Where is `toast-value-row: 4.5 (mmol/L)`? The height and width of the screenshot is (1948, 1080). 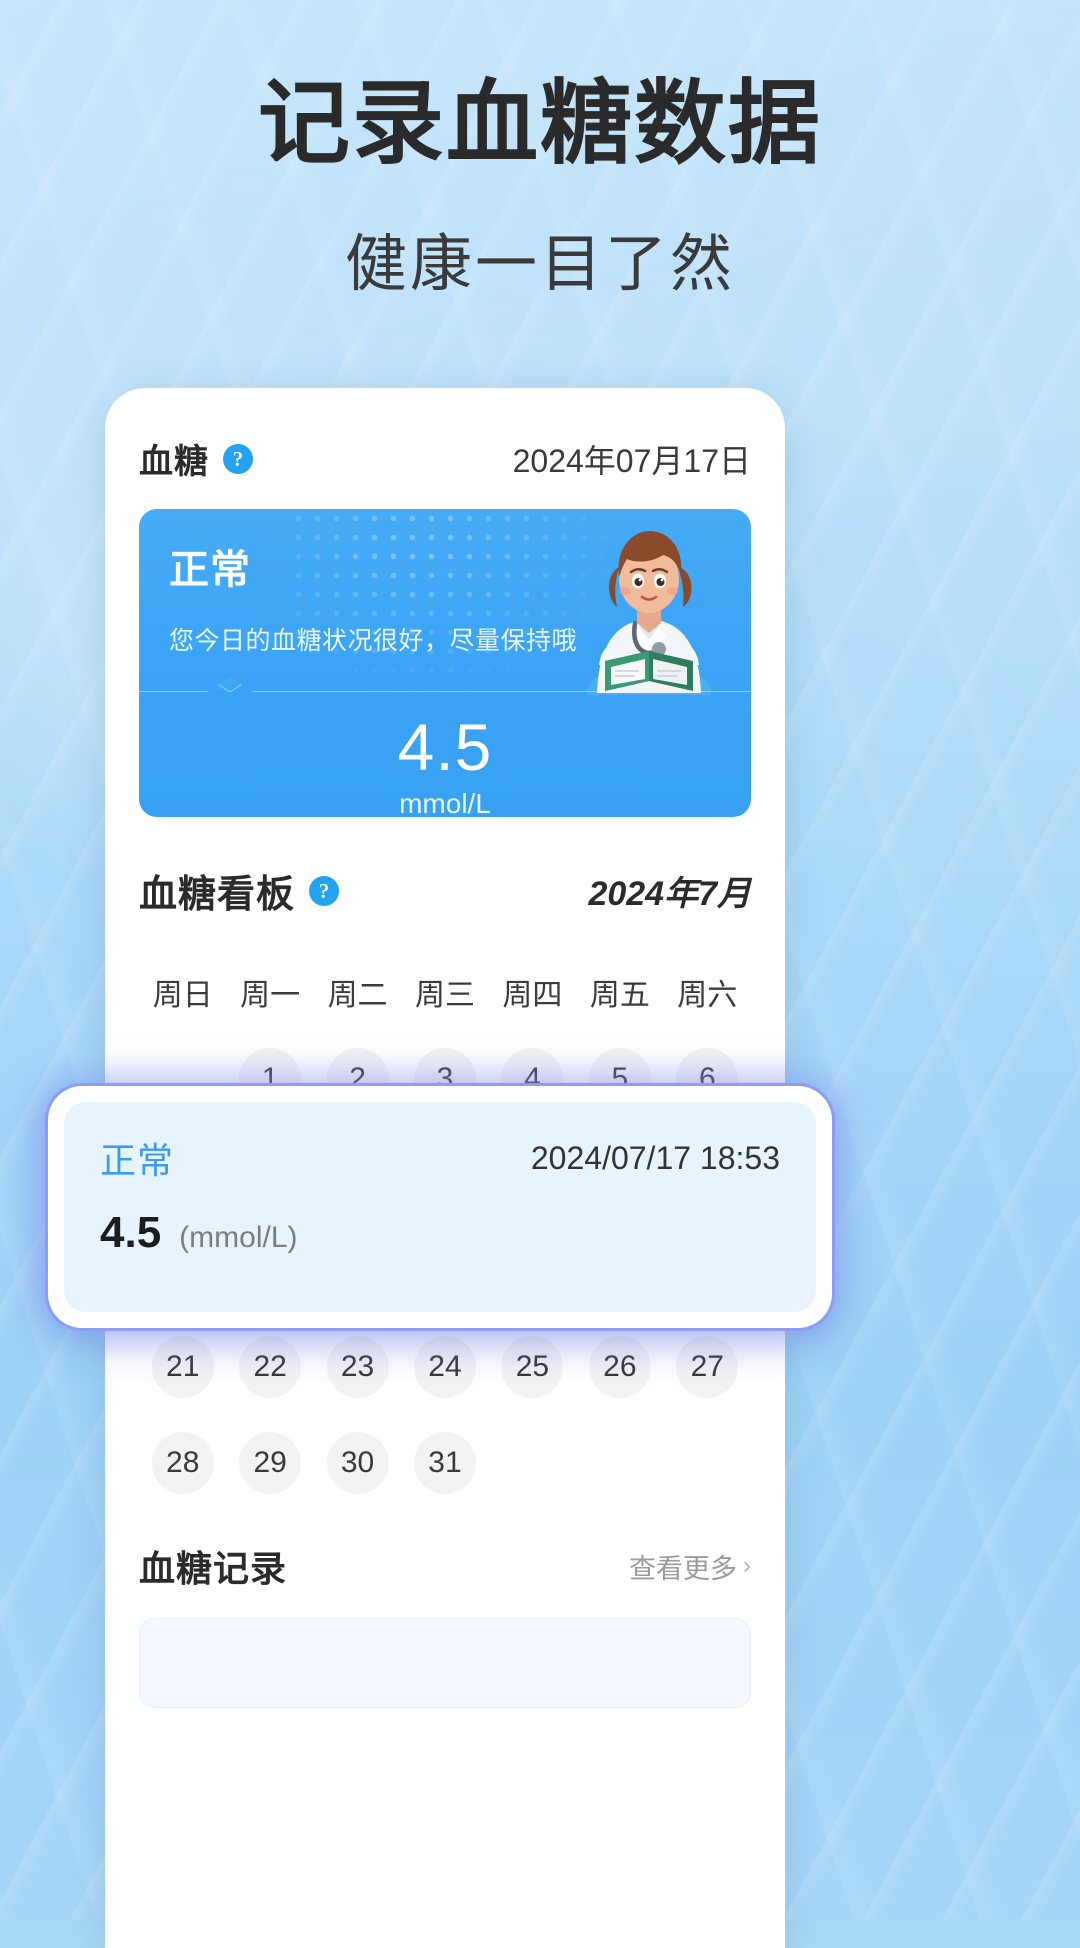 toast-value-row: 4.5 (mmol/L) is located at coordinates (440, 1233).